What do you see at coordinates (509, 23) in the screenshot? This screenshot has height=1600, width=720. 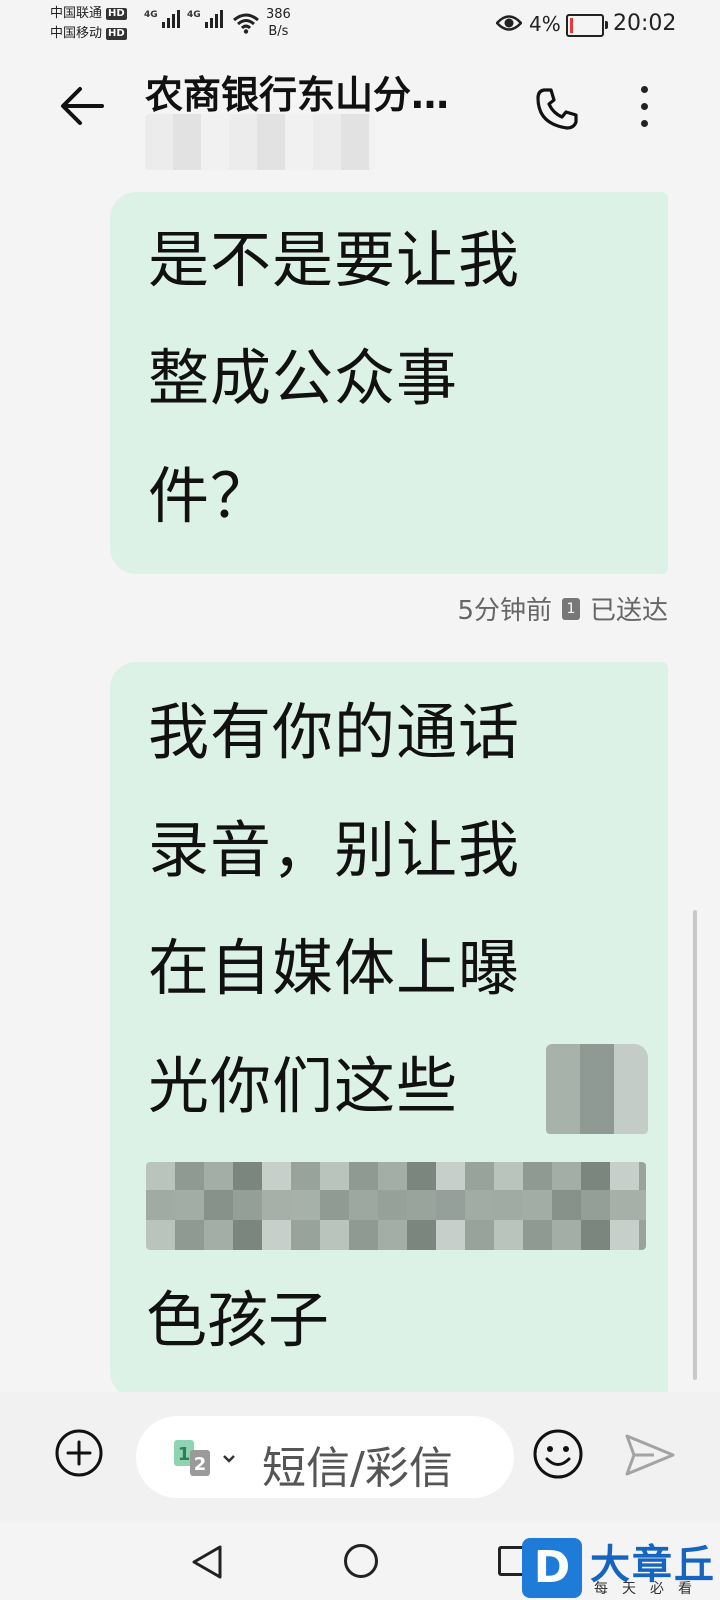 I see `eye-comfort-icon` at bounding box center [509, 23].